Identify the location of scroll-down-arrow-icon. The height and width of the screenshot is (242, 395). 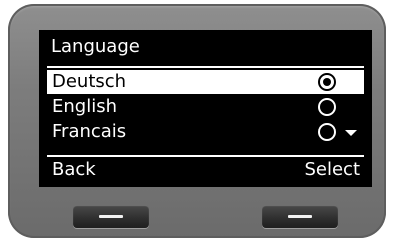
(351, 133).